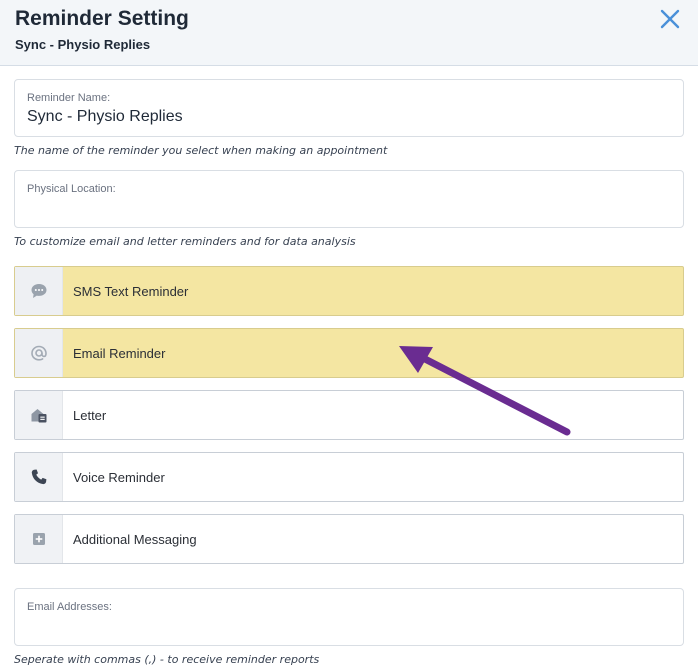  Describe the element at coordinates (39, 539) in the screenshot. I see `plus-square-icon` at that location.